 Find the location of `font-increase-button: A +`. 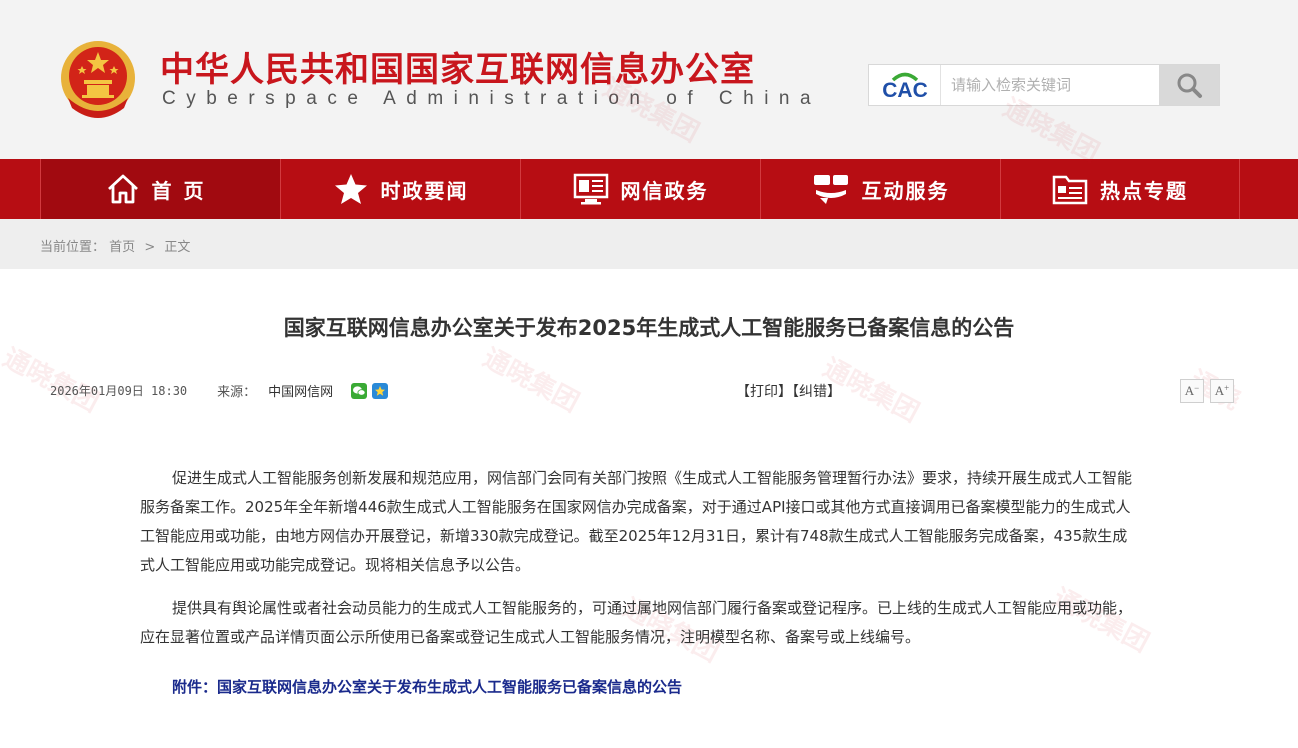

font-increase-button: A + is located at coordinates (1222, 391).